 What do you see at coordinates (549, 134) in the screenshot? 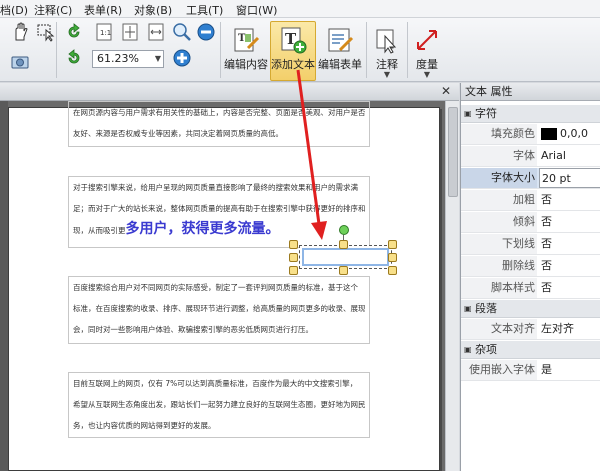
I see `color-swatch` at bounding box center [549, 134].